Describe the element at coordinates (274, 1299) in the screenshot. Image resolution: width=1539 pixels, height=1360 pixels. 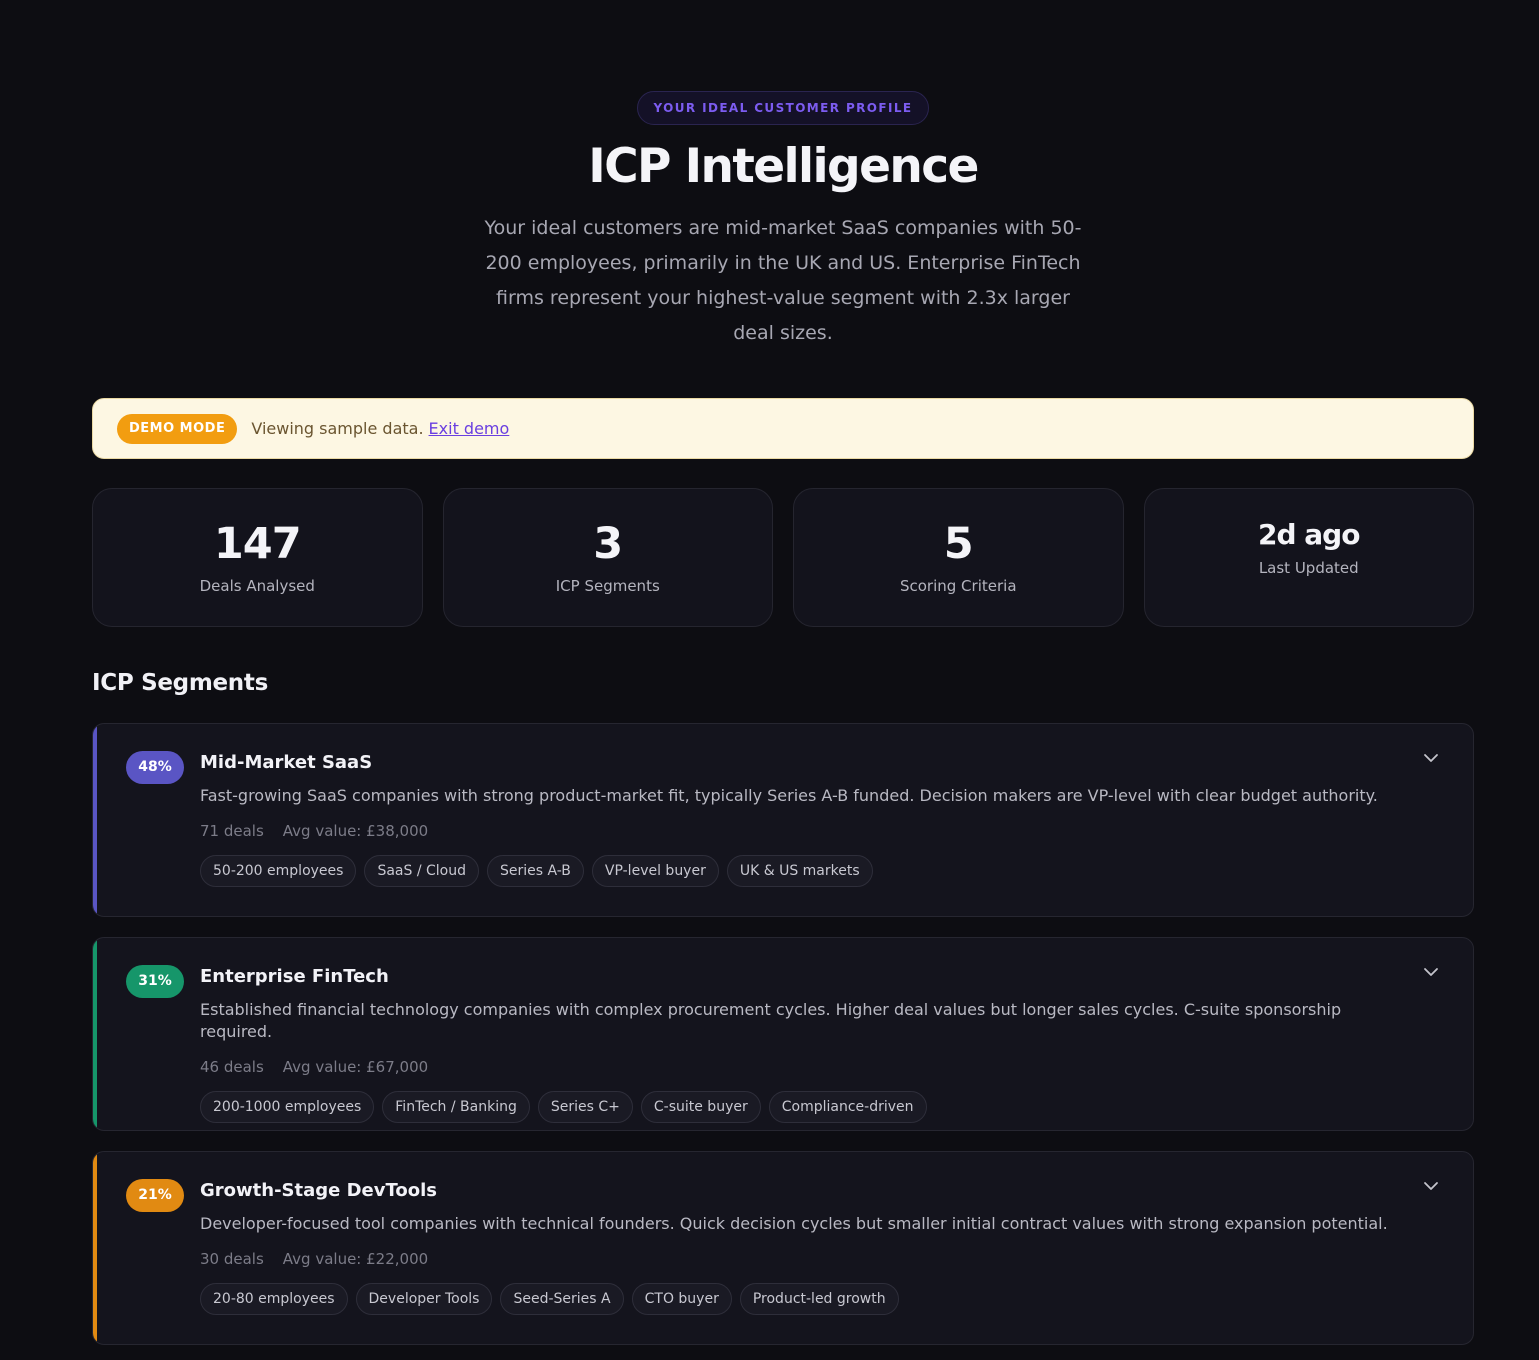
I see `segment-tag: 20-80 employees` at that location.